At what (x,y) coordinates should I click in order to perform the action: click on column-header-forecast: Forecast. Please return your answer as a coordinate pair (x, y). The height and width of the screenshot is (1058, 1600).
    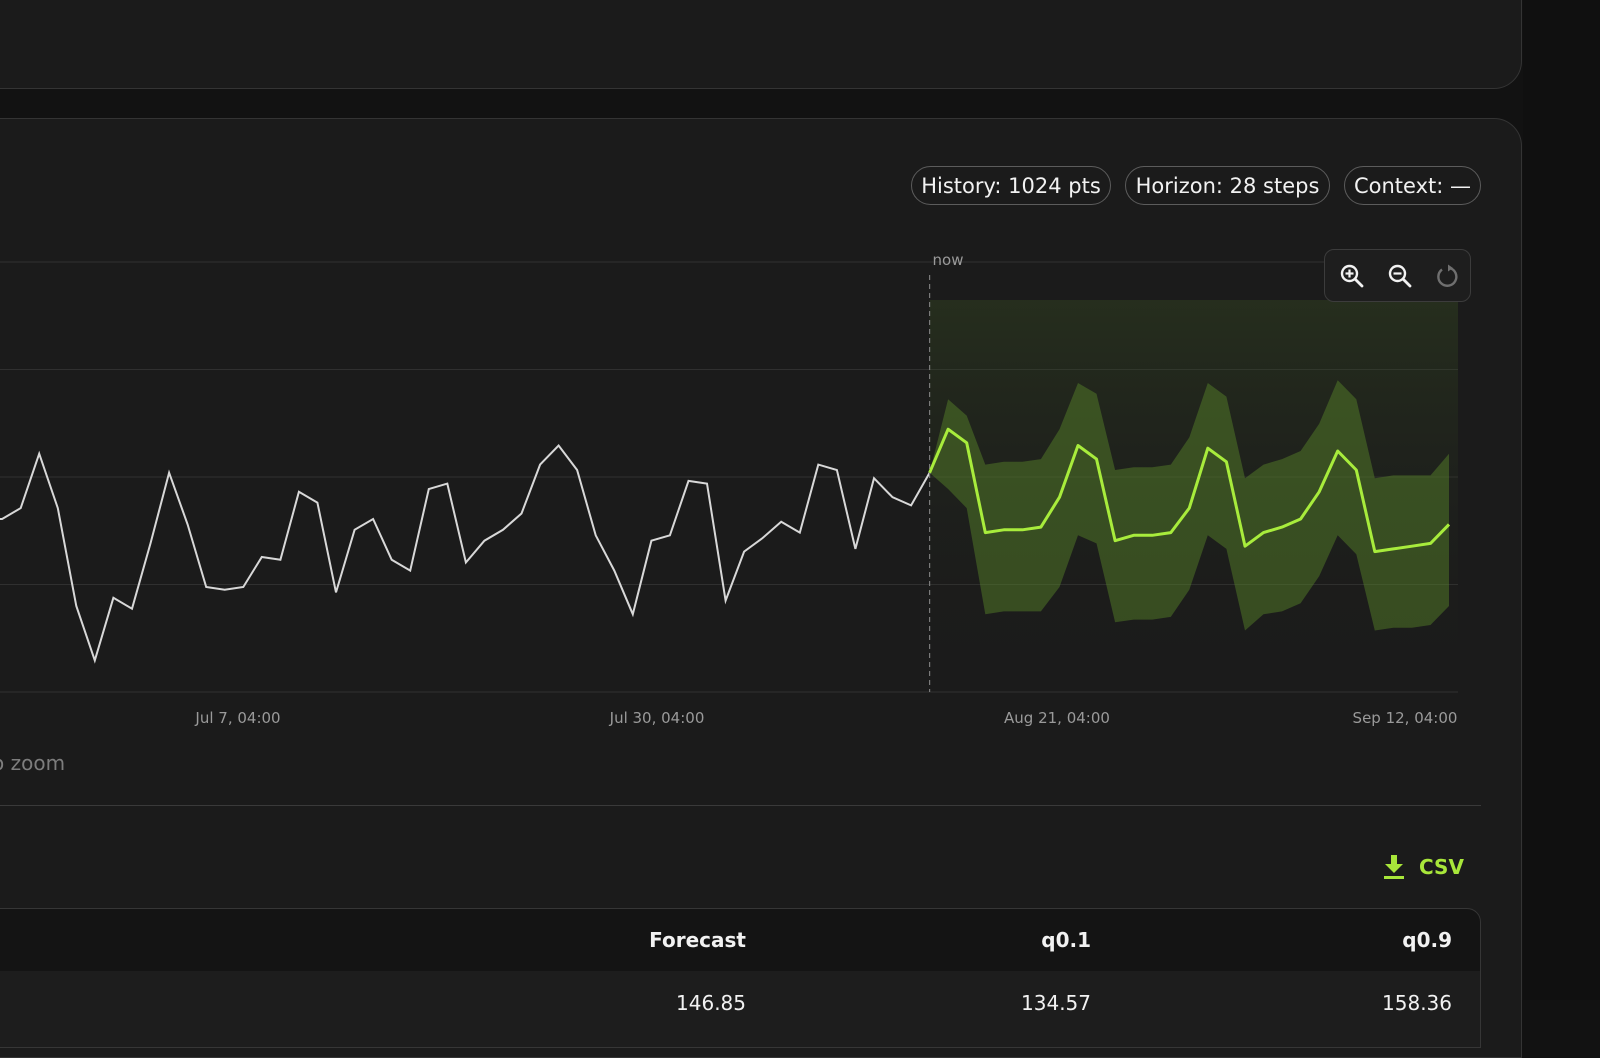
    Looking at the image, I should click on (697, 940).